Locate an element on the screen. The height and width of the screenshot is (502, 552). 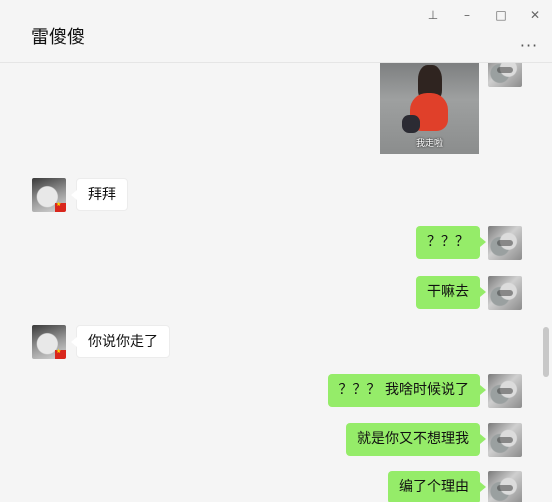
message-bubble-out: 就是你又不想理我 is located at coordinates (416, 439).